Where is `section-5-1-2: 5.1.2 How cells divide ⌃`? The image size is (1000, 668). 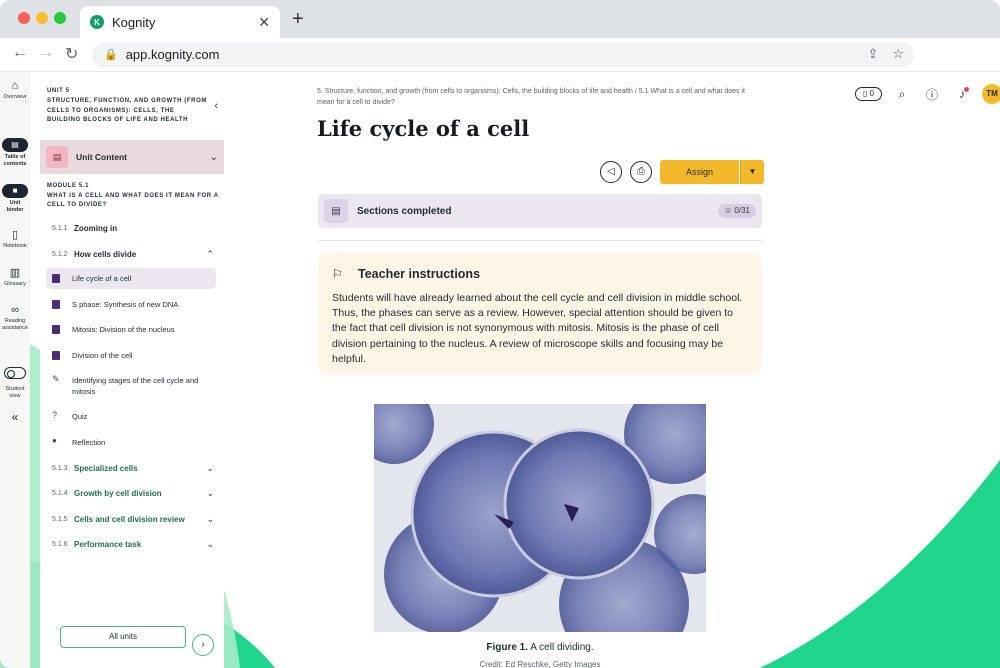
section-5-1-2: 5.1.2 How cells divide ⌃ is located at coordinates (133, 254).